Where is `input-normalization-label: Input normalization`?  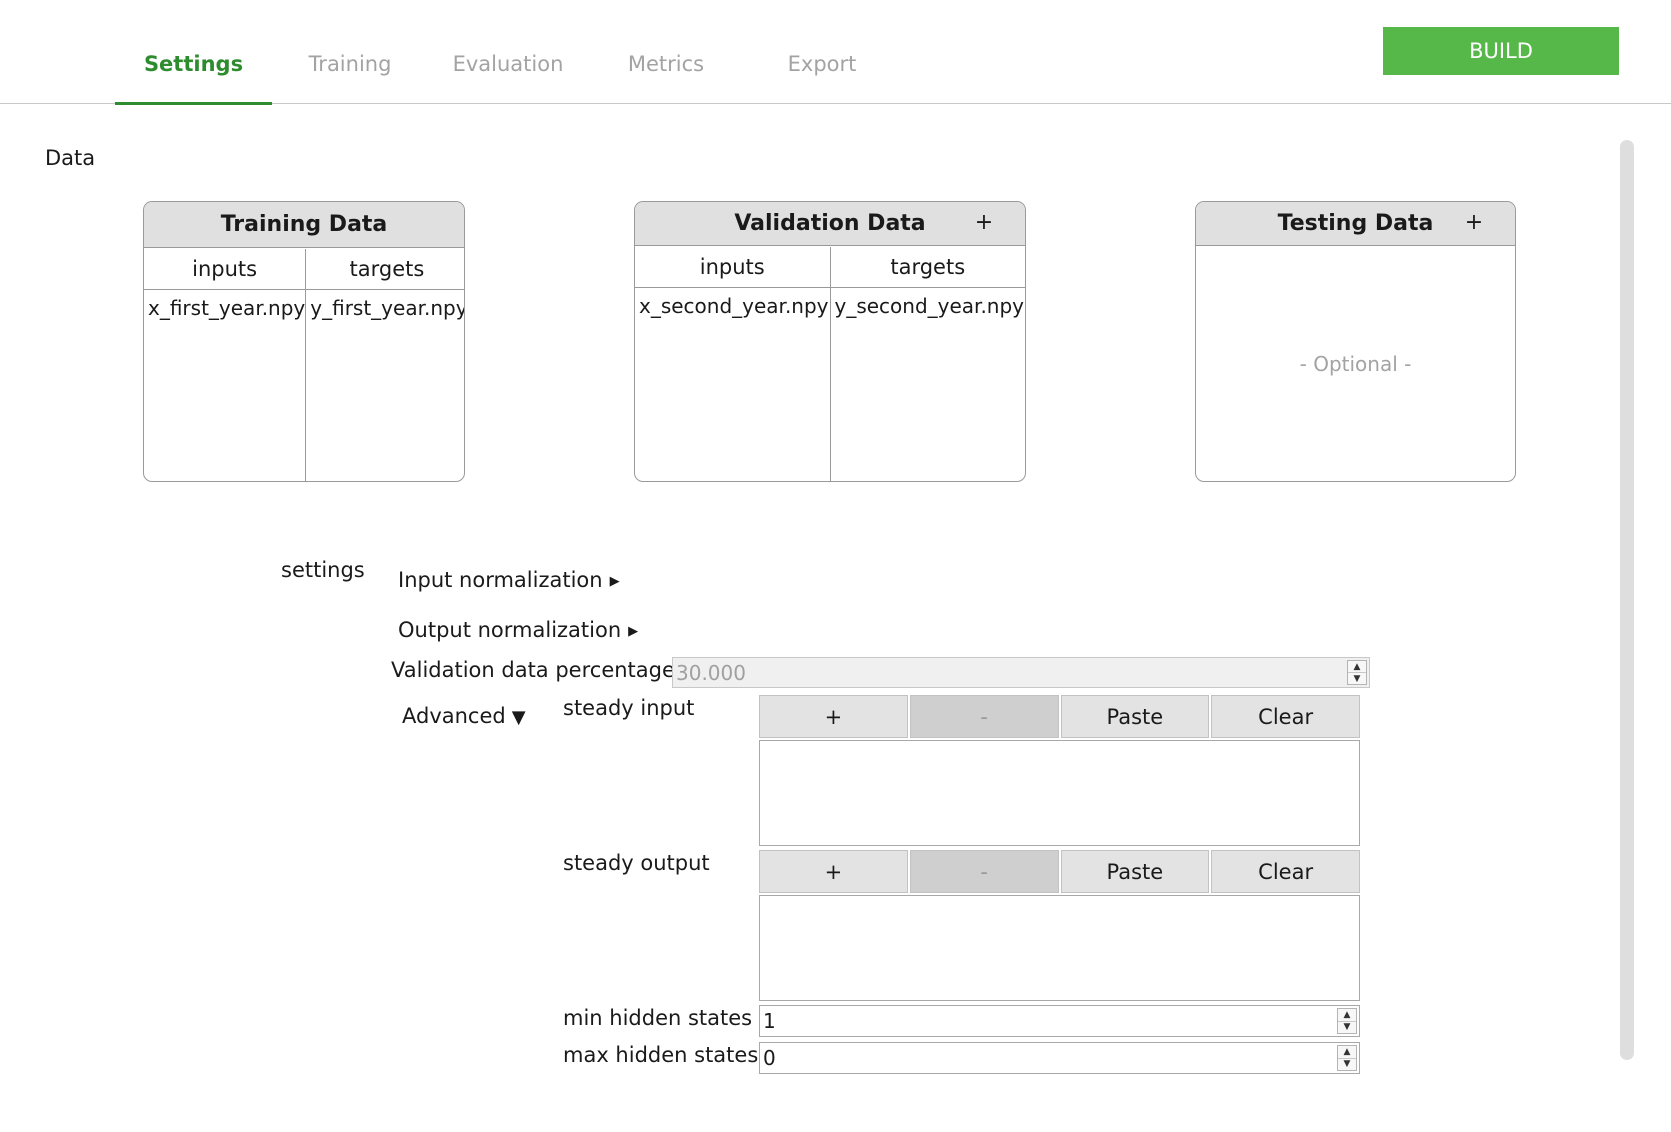 input-normalization-label: Input normalization is located at coordinates (500, 580).